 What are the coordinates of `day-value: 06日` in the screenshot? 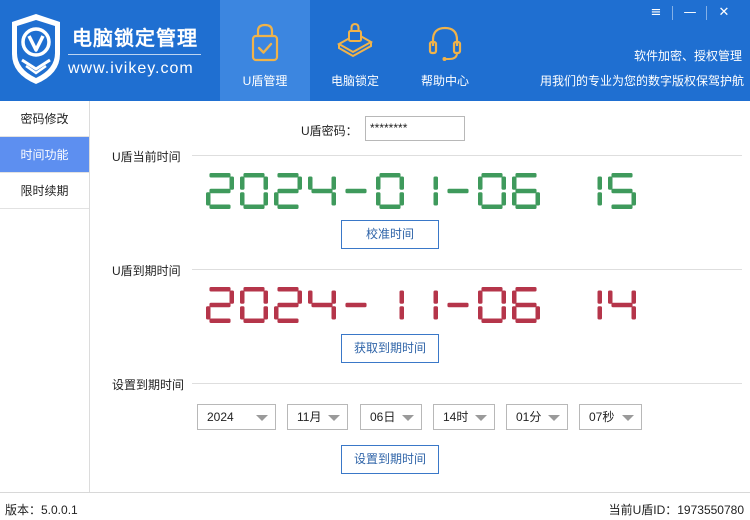 It's located at (383, 417).